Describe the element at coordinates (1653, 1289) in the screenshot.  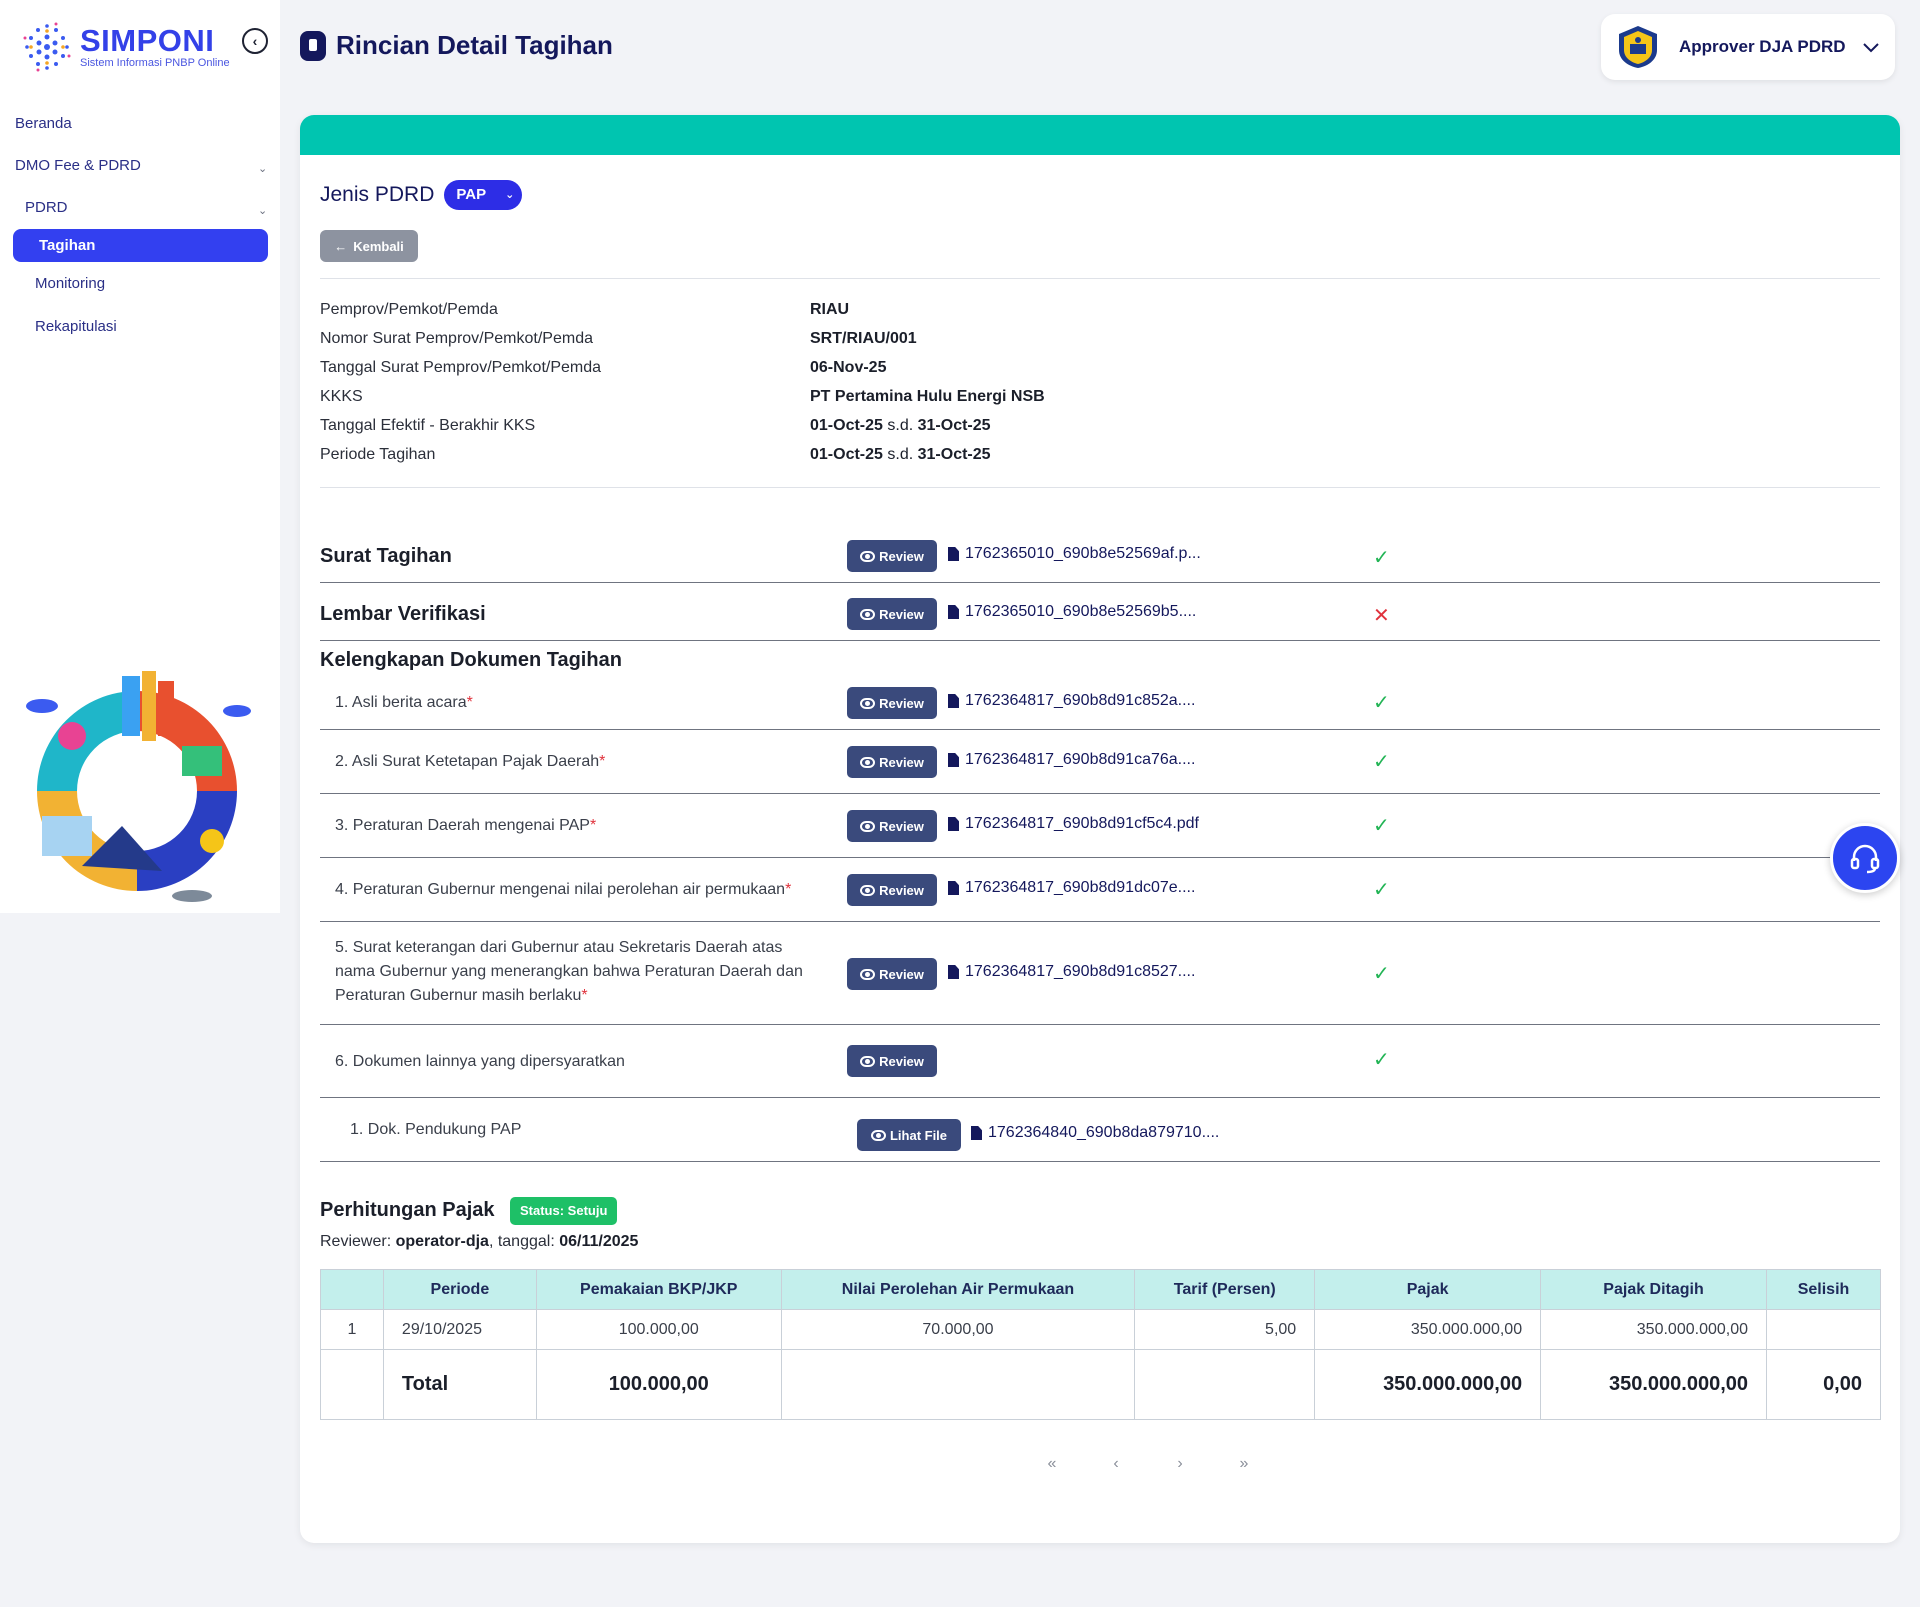
I see `column-header: Pajak Ditagih` at that location.